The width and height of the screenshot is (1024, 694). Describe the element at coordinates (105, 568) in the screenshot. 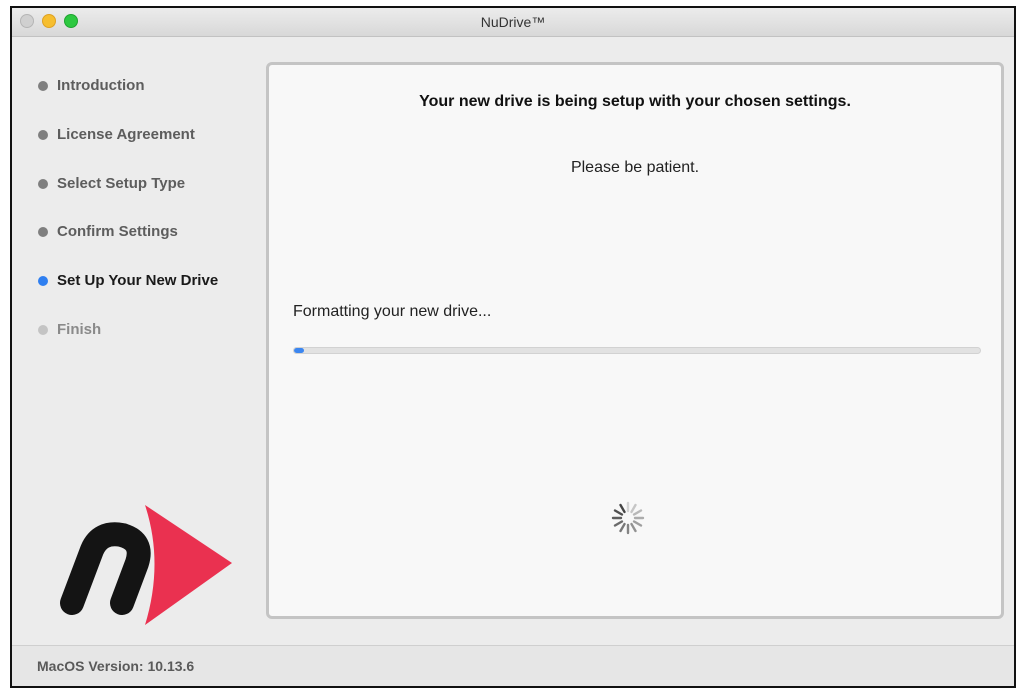

I see `logo-n-icon` at that location.